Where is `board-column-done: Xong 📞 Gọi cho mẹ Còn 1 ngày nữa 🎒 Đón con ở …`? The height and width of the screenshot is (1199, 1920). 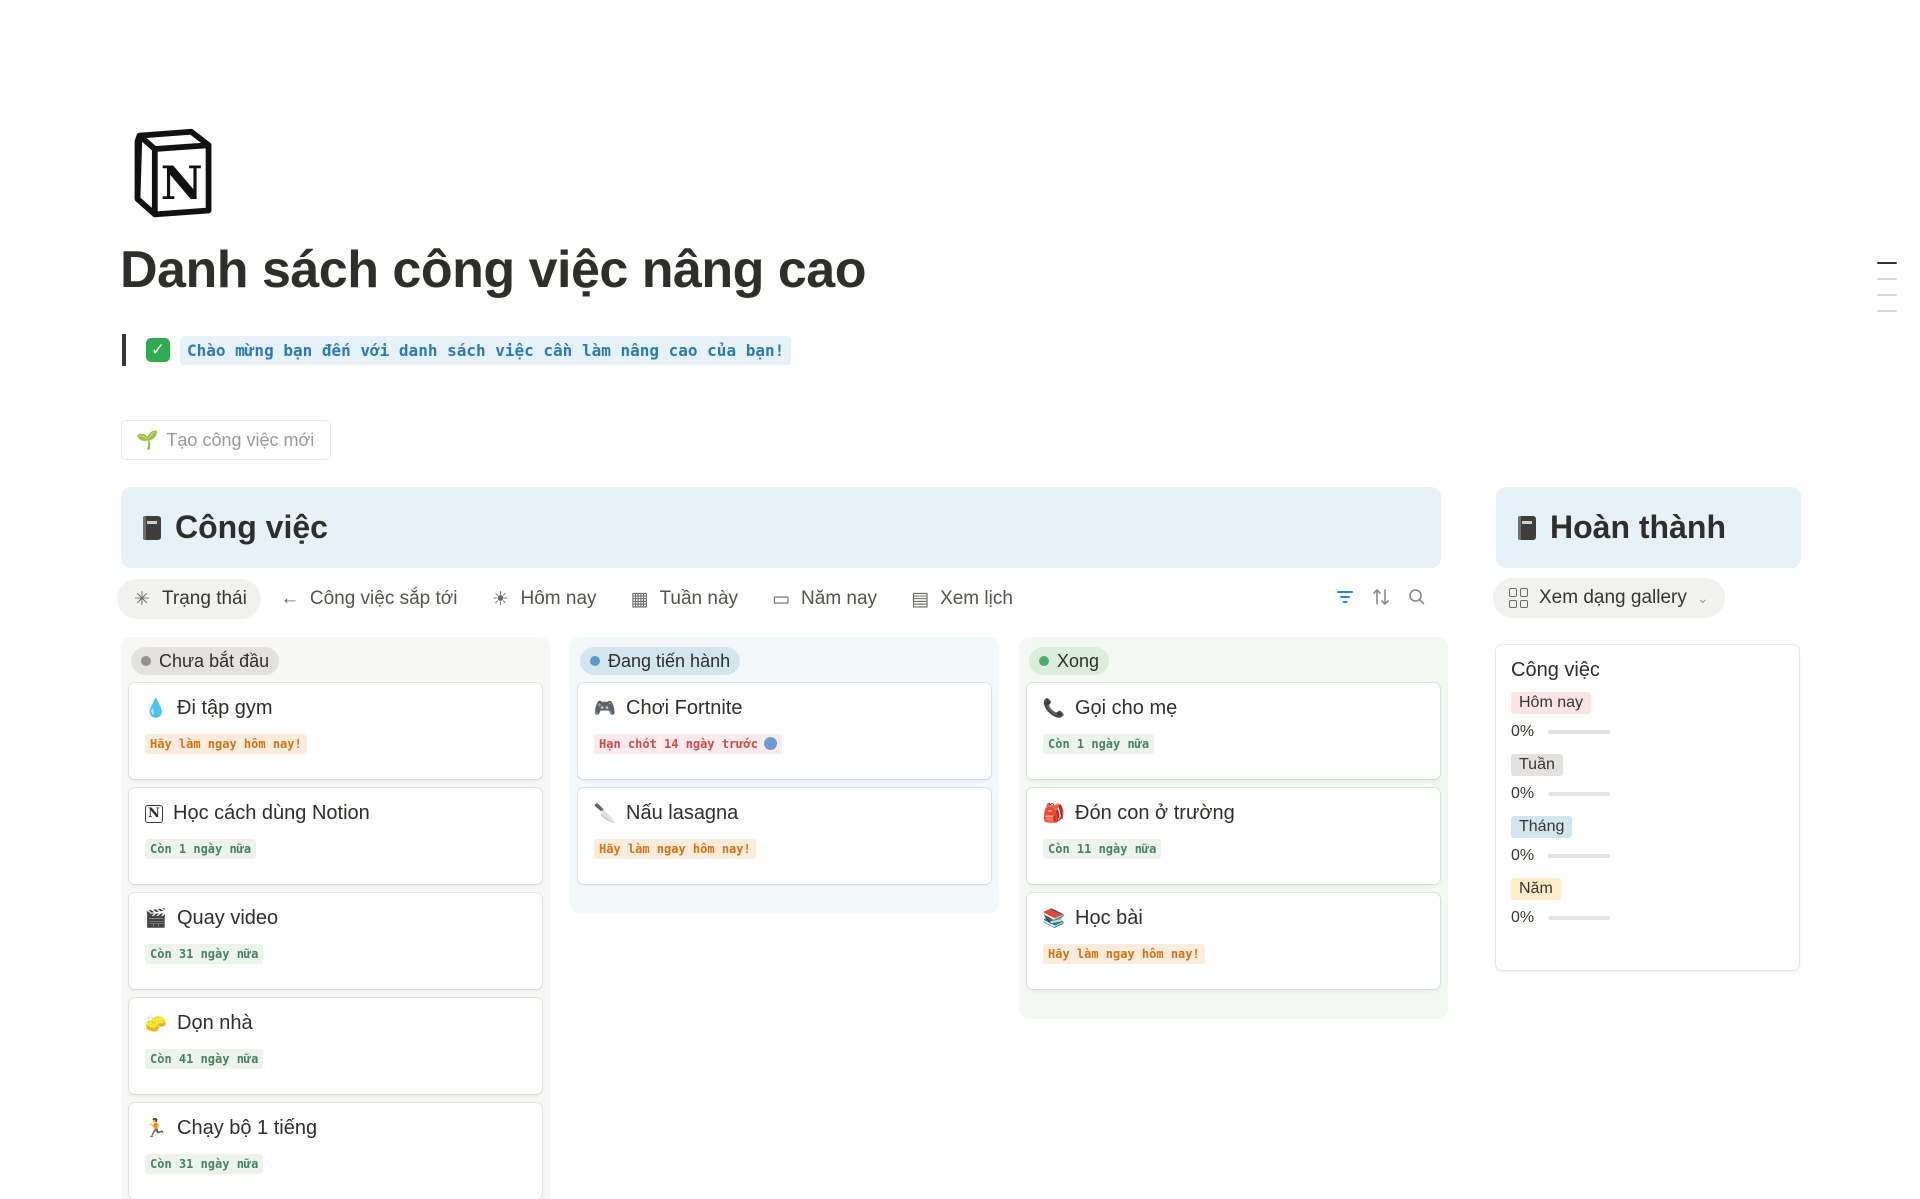
board-column-done: Xong 📞 Gọi cho mẹ Còn 1 ngày nữa 🎒 Đón con ở … is located at coordinates (1233, 828).